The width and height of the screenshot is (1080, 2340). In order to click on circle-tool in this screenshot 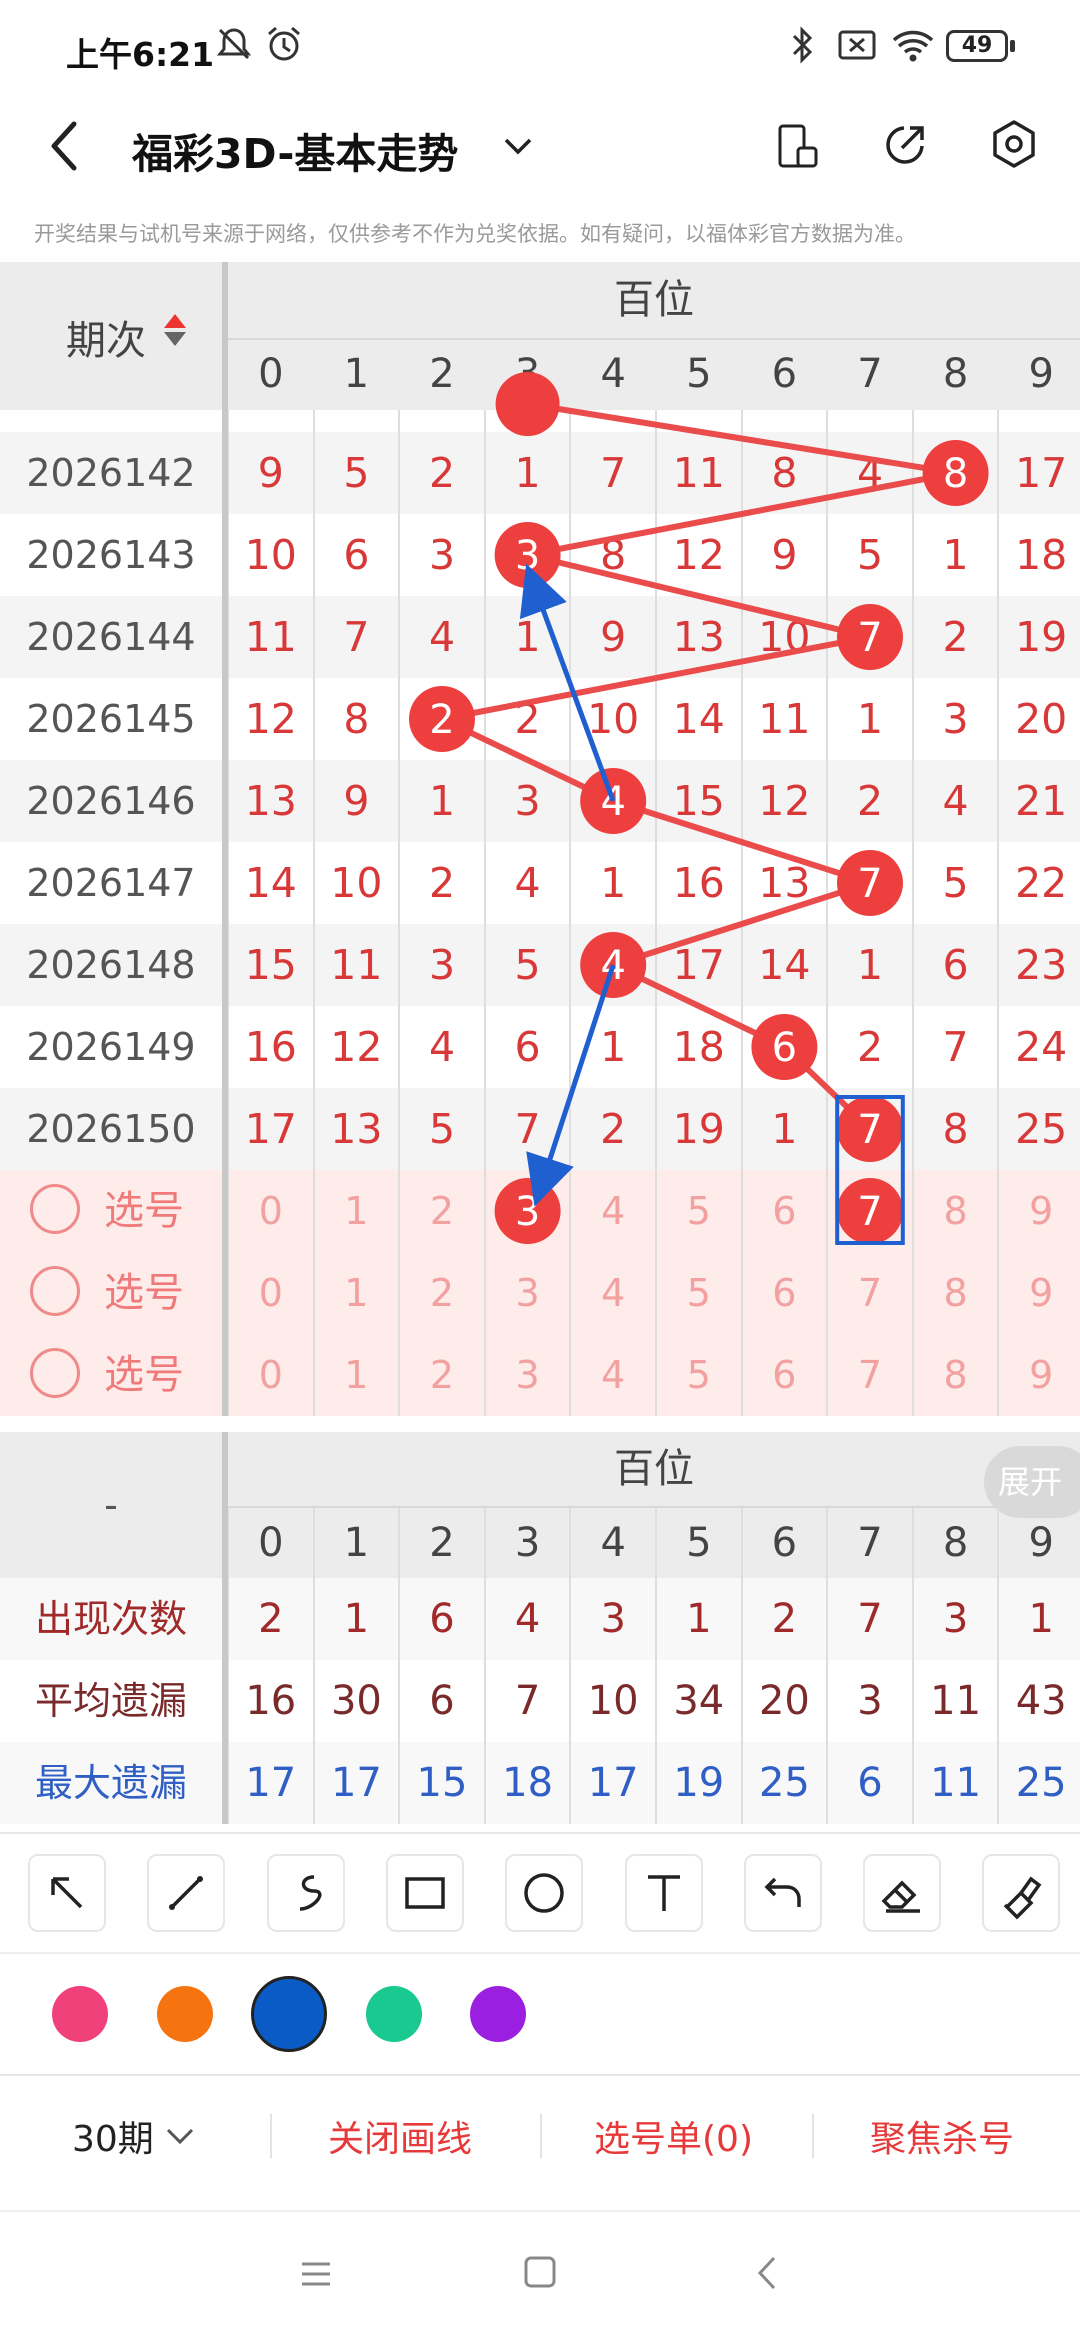, I will do `click(544, 1893)`.